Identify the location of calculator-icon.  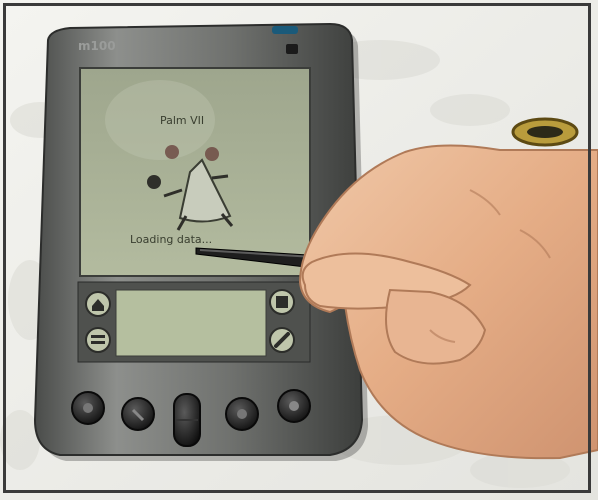
(282, 302).